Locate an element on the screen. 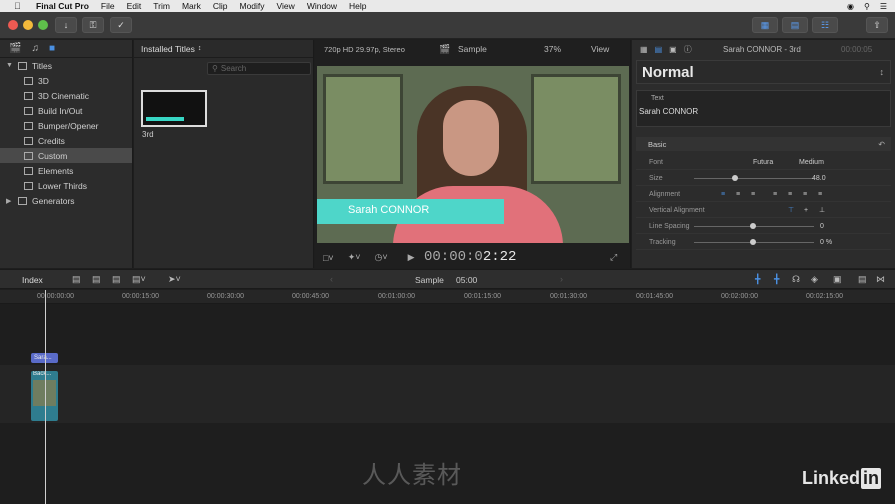  timeline-toggle-button: ▤ is located at coordinates (795, 25).